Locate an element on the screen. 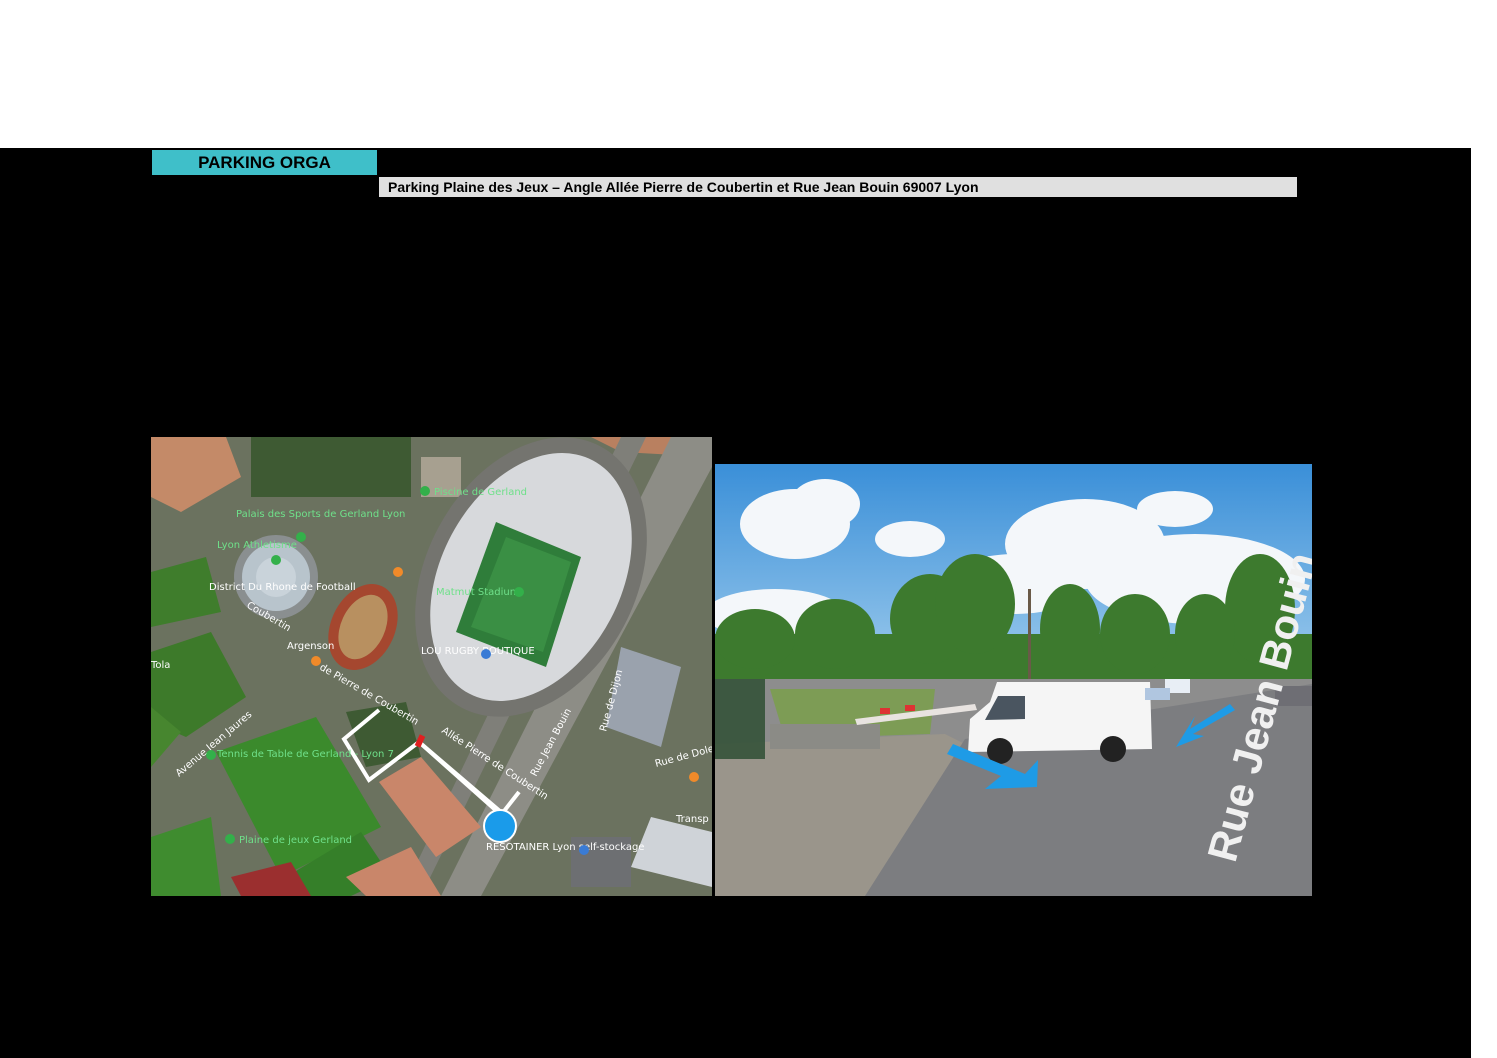 The height and width of the screenshot is (1058, 1497). map-label-piscine: Piscine de Gerland is located at coordinates (480, 492).